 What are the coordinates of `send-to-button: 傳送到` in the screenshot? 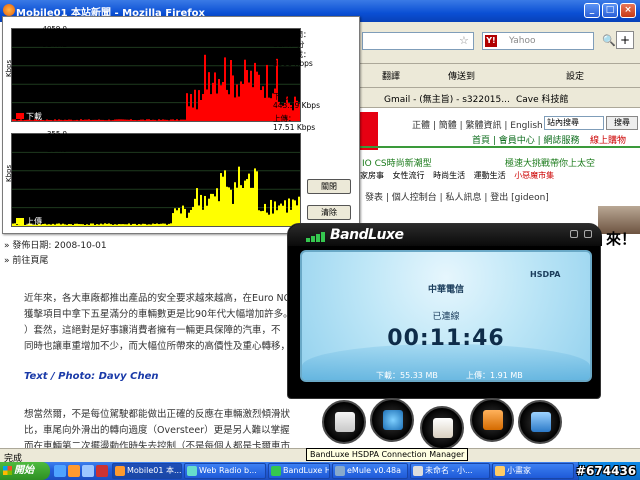 It's located at (461, 75).